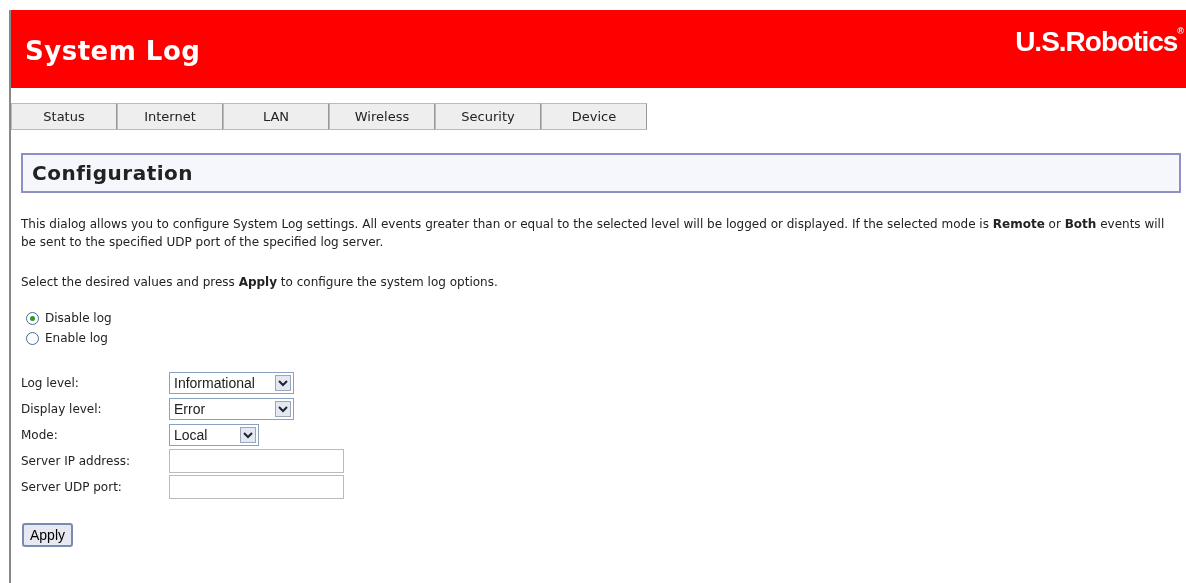 The image size is (1186, 583). Describe the element at coordinates (48, 535) in the screenshot. I see `apply-button: Apply` at that location.